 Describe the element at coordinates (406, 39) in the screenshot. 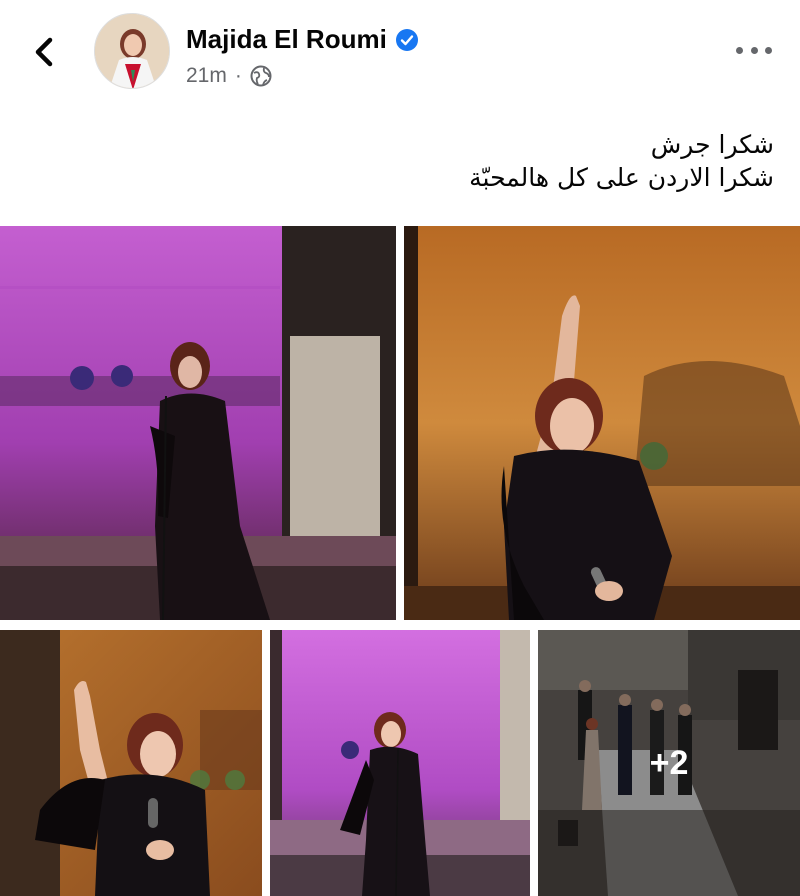

I see `verified-badge-icon` at that location.